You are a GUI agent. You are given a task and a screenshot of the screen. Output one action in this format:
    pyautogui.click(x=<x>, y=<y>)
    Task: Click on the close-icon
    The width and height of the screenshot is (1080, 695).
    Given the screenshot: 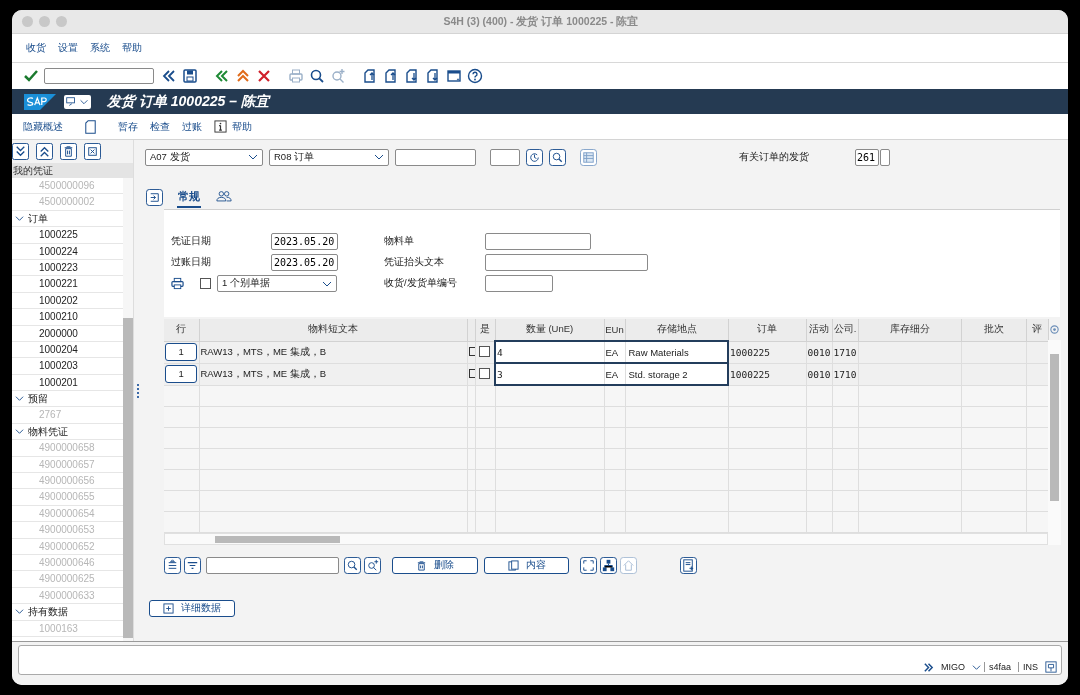 What is the action you would take?
    pyautogui.click(x=92, y=151)
    